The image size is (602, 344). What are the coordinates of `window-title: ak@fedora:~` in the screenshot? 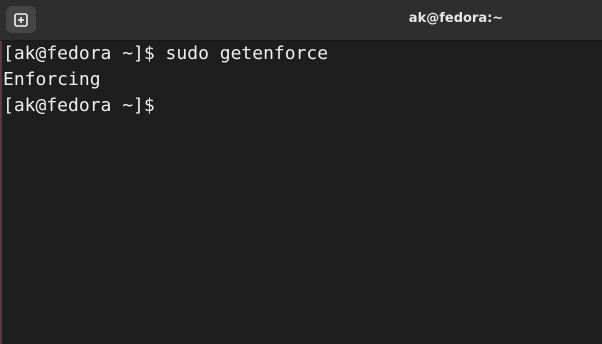 It's located at (301, 18).